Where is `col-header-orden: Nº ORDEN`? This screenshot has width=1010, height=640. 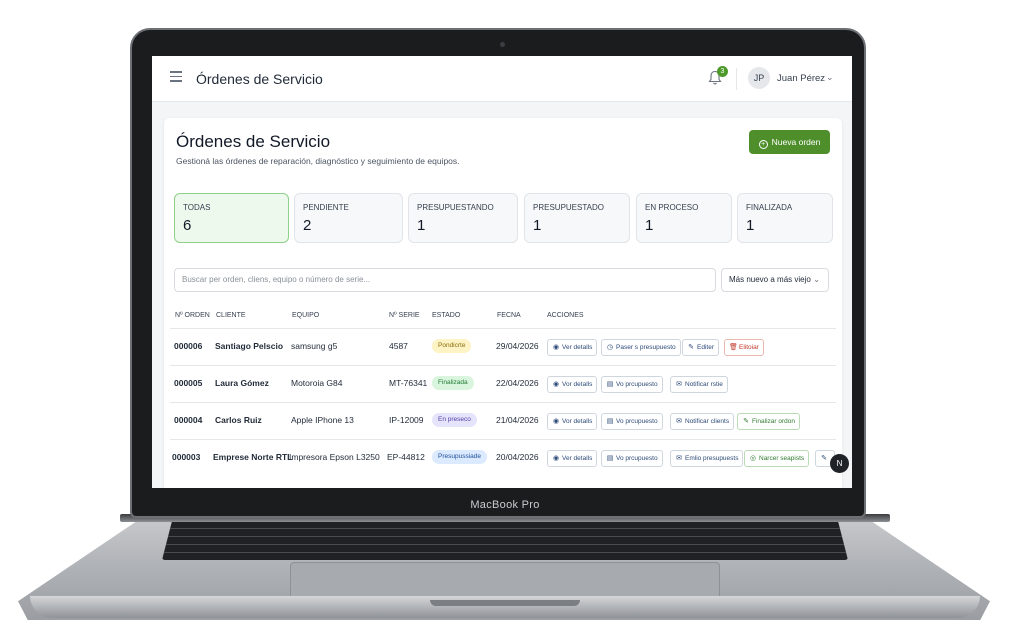
col-header-orden: Nº ORDEN is located at coordinates (192, 315).